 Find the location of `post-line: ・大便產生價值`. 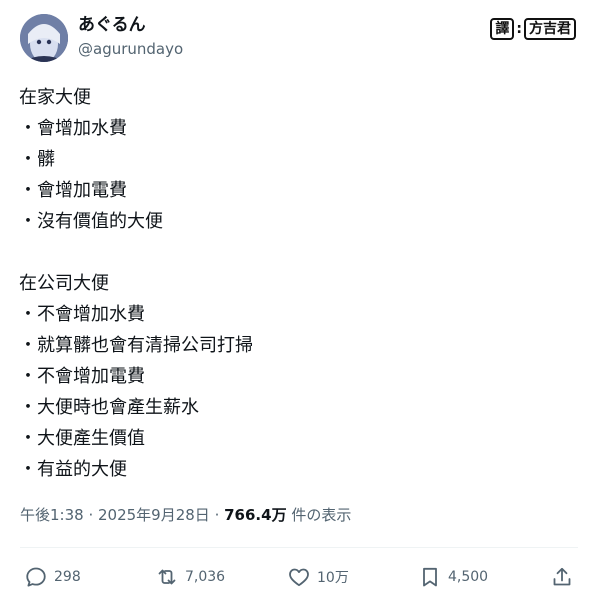

post-line: ・大便產生價值 is located at coordinates (82, 438).